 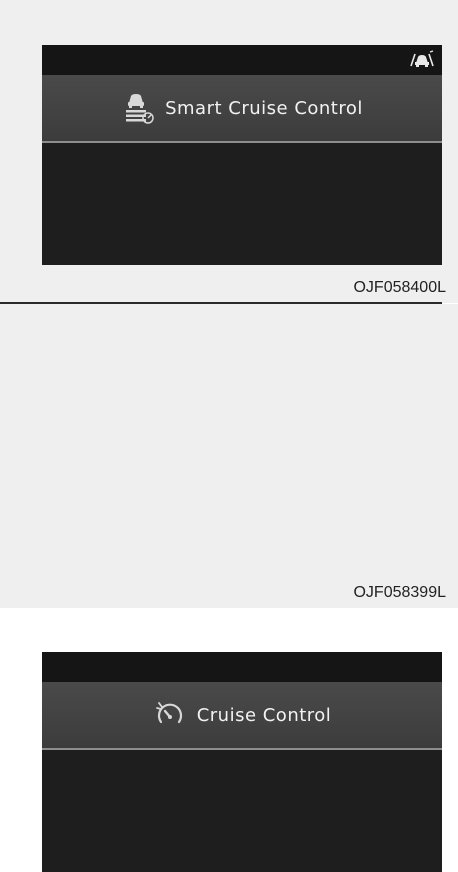 What do you see at coordinates (399, 287) in the screenshot?
I see `figure-code: OJF058400L` at bounding box center [399, 287].